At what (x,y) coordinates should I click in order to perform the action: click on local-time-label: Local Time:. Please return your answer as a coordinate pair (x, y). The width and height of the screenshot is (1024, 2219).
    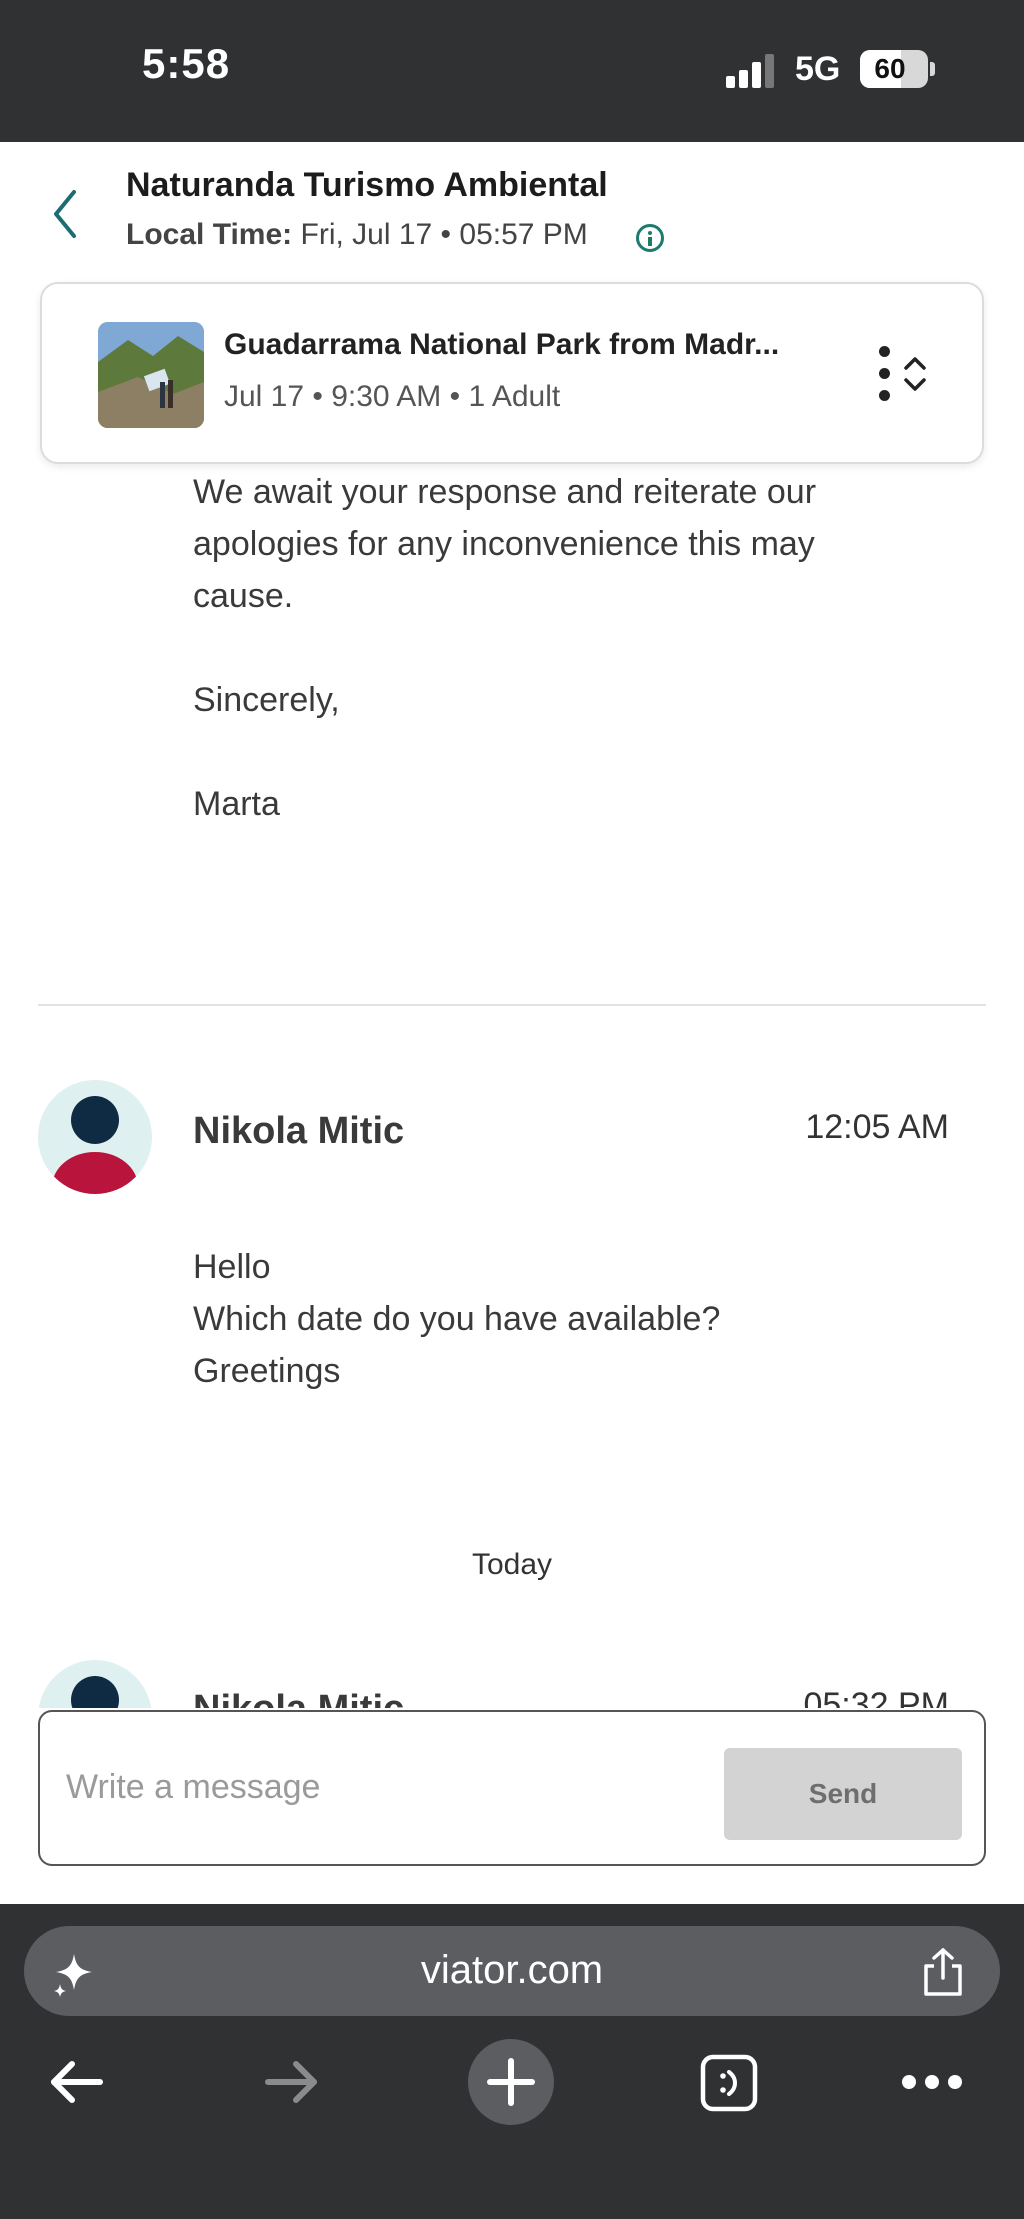
    Looking at the image, I should click on (209, 234).